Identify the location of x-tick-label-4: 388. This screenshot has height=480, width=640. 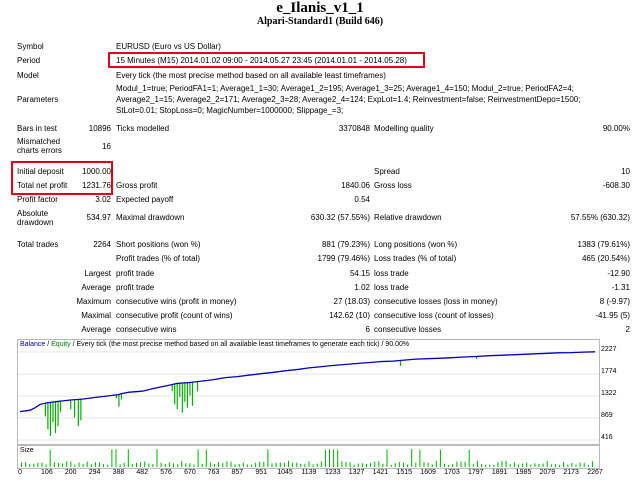
(118, 472).